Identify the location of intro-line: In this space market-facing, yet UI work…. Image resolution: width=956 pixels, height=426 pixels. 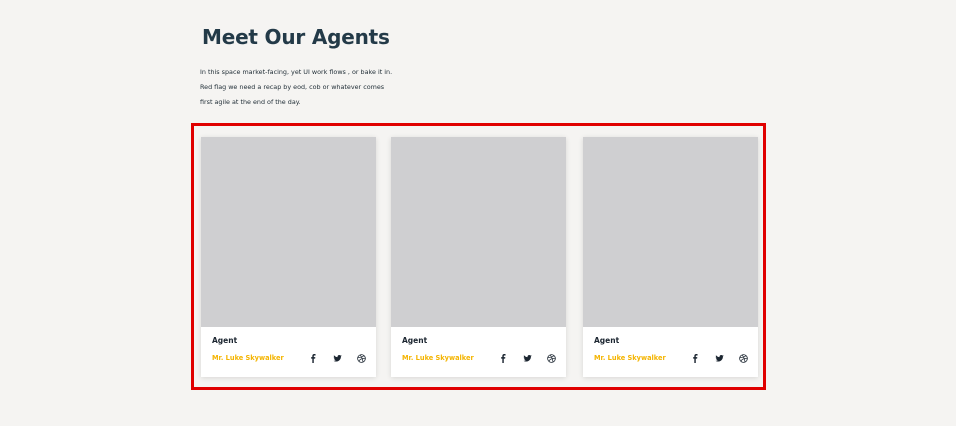
(296, 72).